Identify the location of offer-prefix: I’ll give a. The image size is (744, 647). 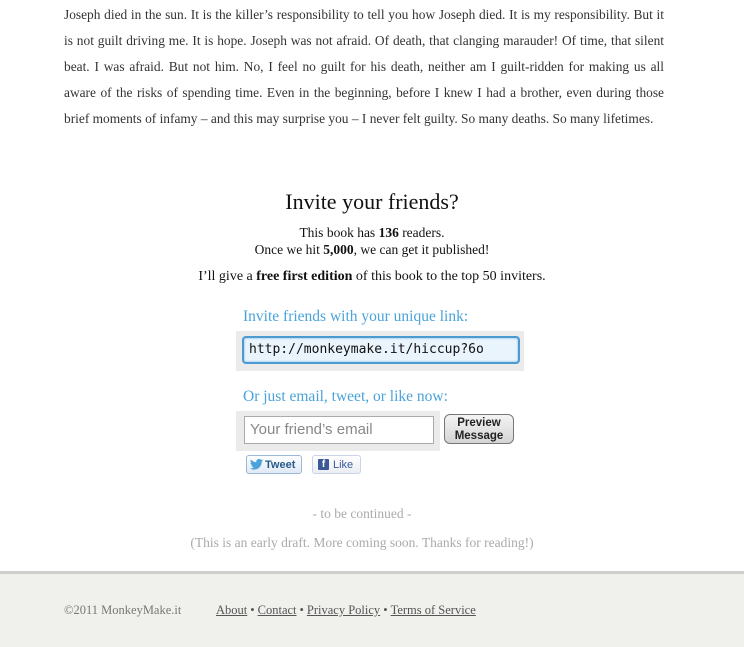
(227, 276).